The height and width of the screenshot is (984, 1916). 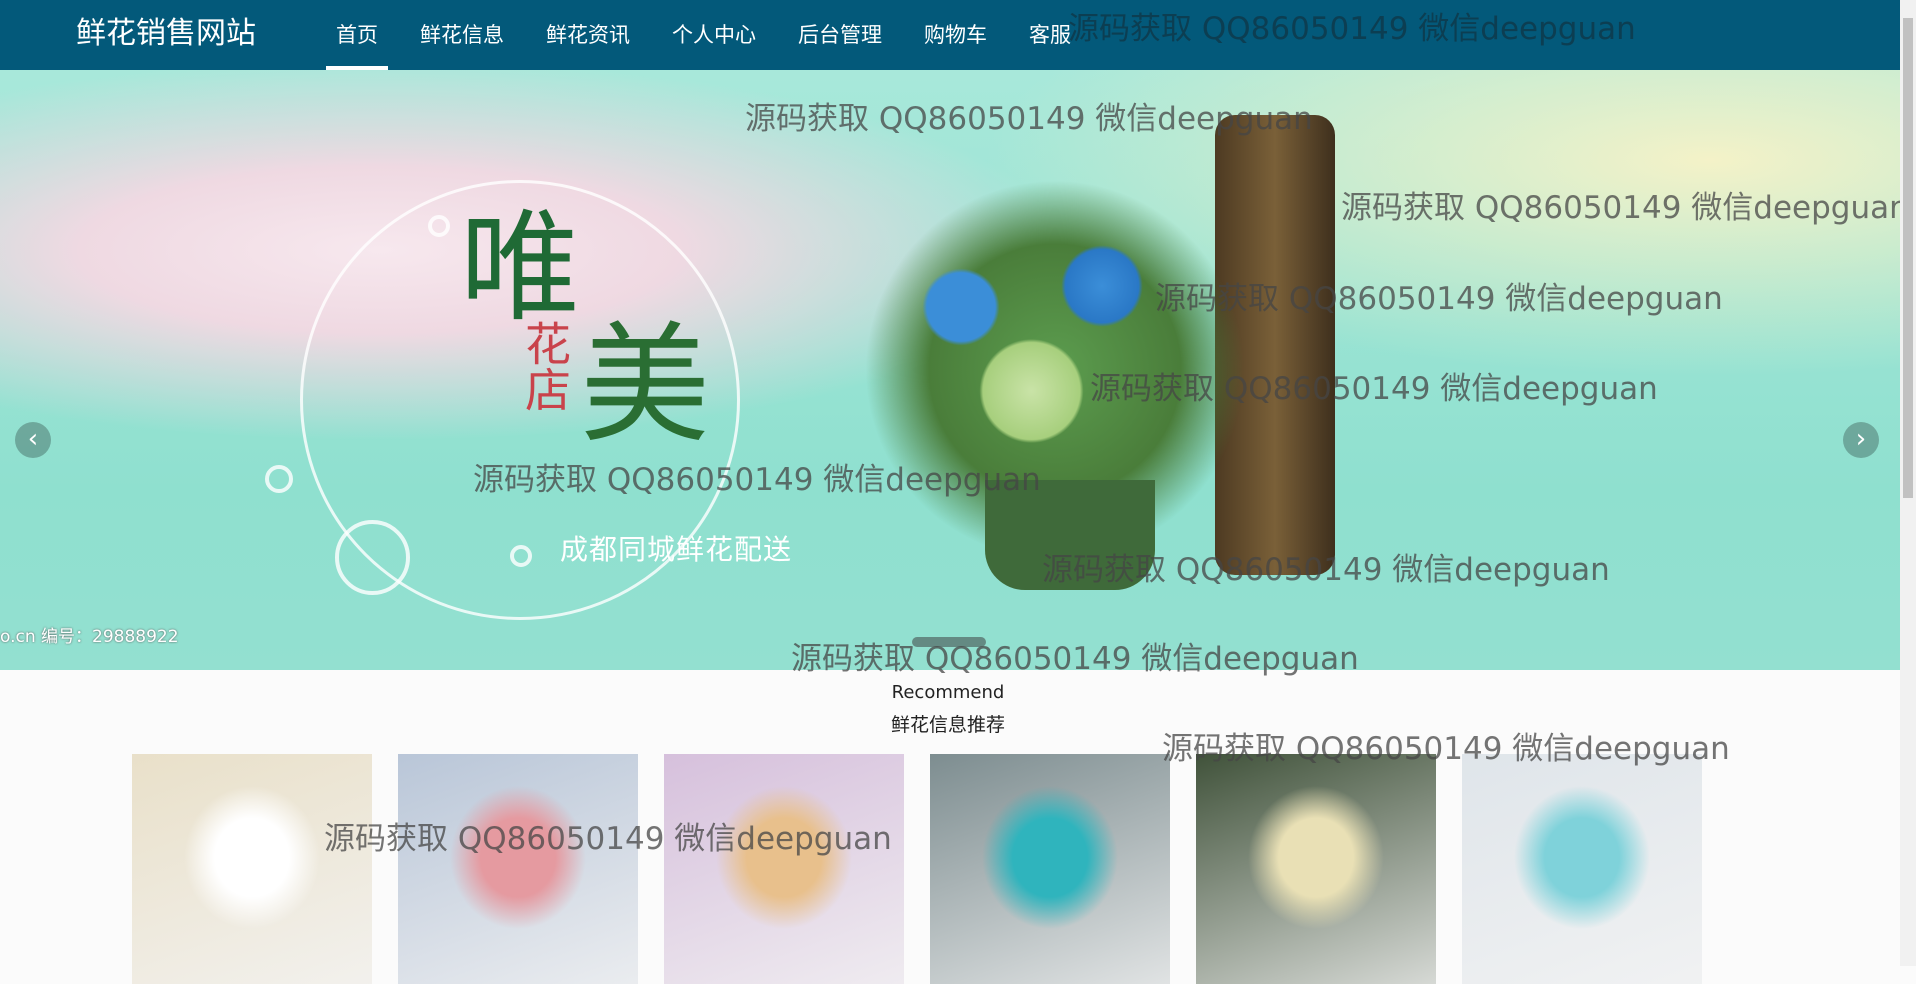 What do you see at coordinates (588, 35) in the screenshot?
I see `nav-flower-news: 鲜花资讯` at bounding box center [588, 35].